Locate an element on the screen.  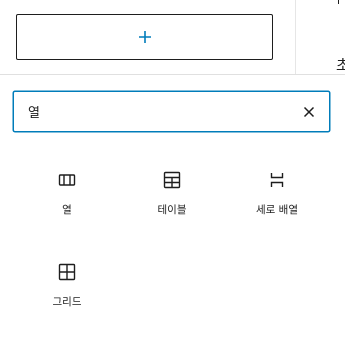
block-item-columns: 열 is located at coordinates (67, 203).